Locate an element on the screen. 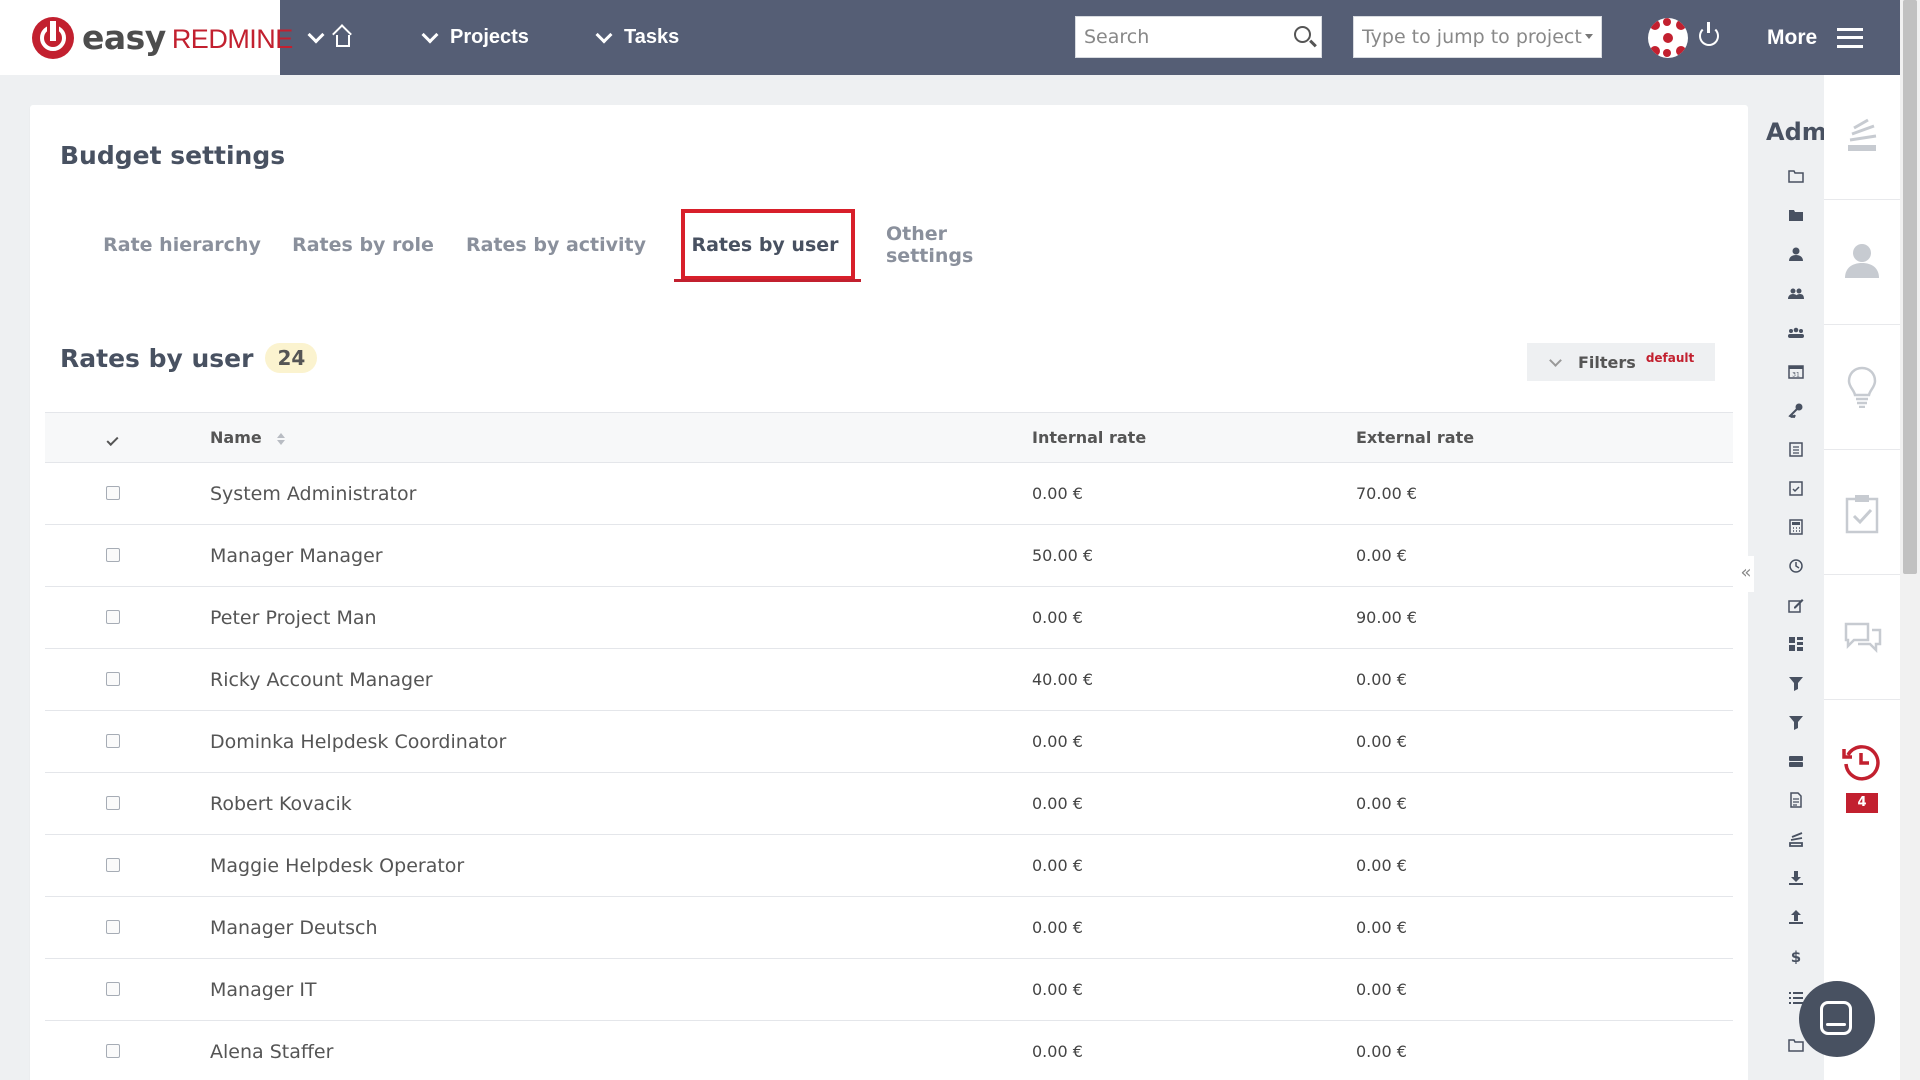 The height and width of the screenshot is (1080, 1920). lightbulb-icon is located at coordinates (1862, 387).